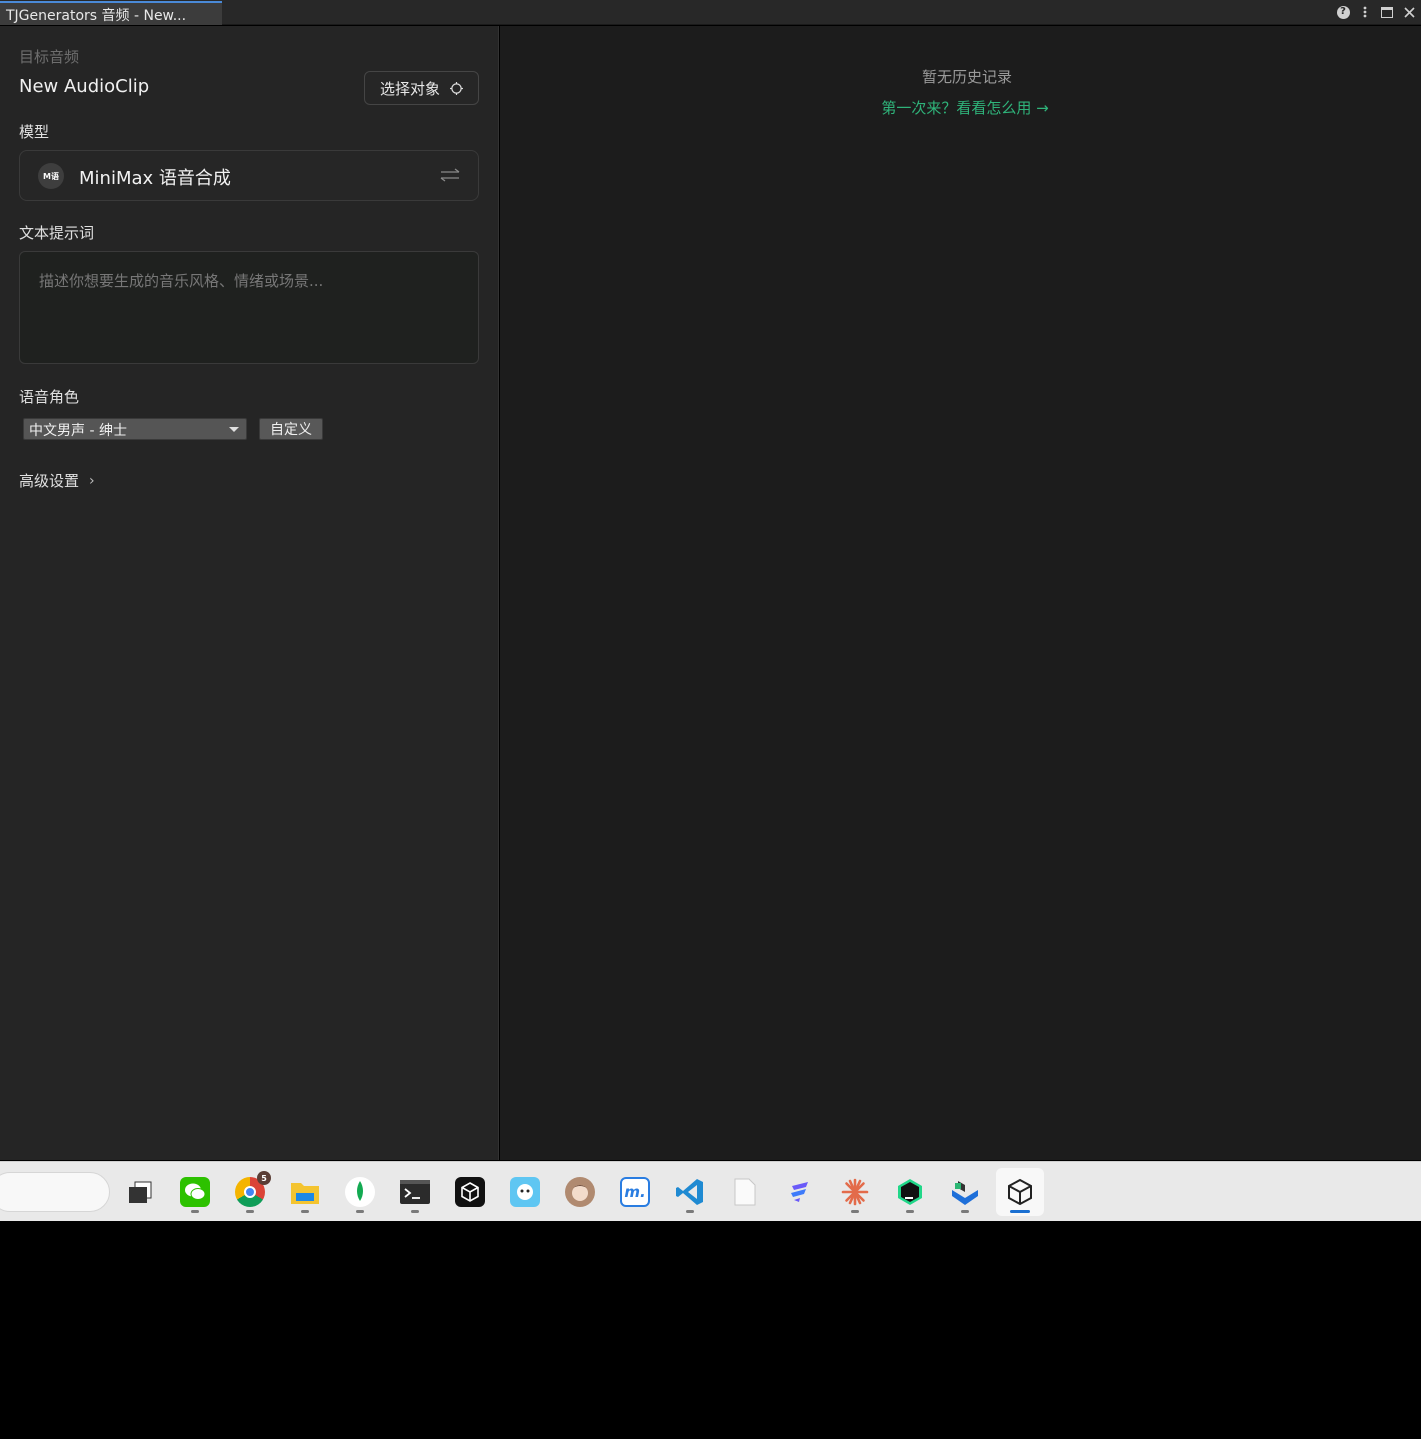 The height and width of the screenshot is (1439, 1421). I want to click on more-options-icon, so click(1365, 12).